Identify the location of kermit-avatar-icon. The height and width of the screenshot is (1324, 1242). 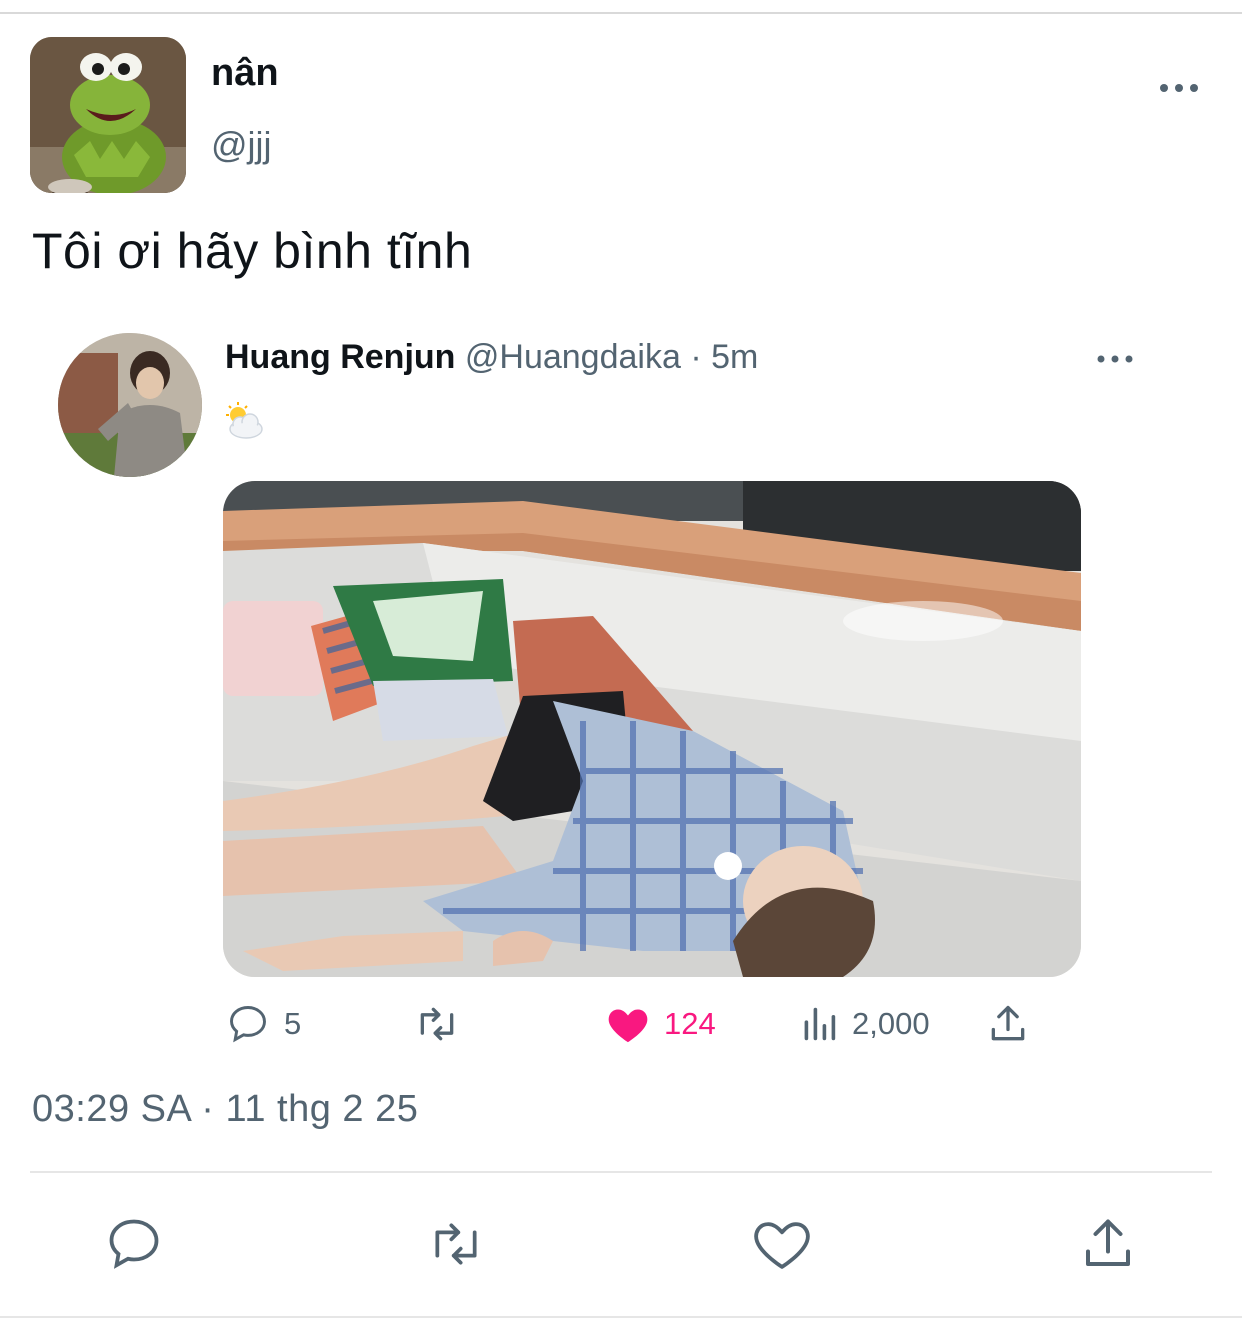
(108, 115).